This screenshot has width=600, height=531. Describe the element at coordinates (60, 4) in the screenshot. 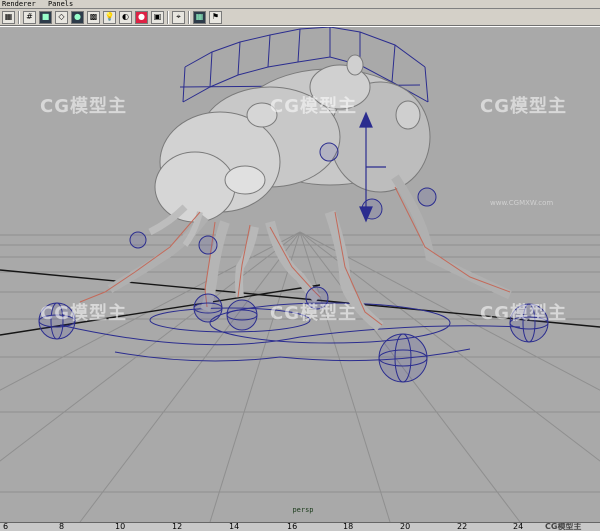

I see `menu-panels: Panels` at that location.